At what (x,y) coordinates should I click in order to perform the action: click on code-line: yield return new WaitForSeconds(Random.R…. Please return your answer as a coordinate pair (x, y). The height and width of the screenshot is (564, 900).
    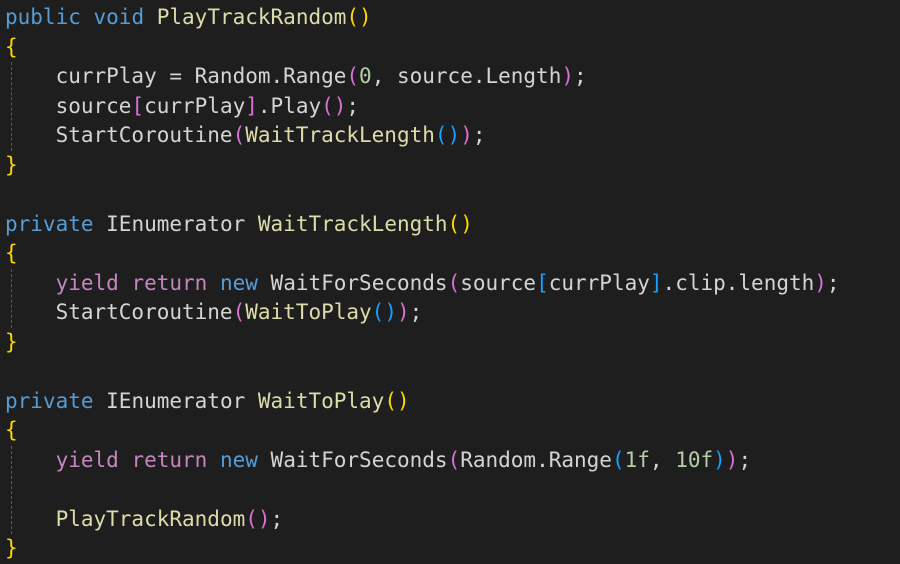
    Looking at the image, I should click on (378, 461).